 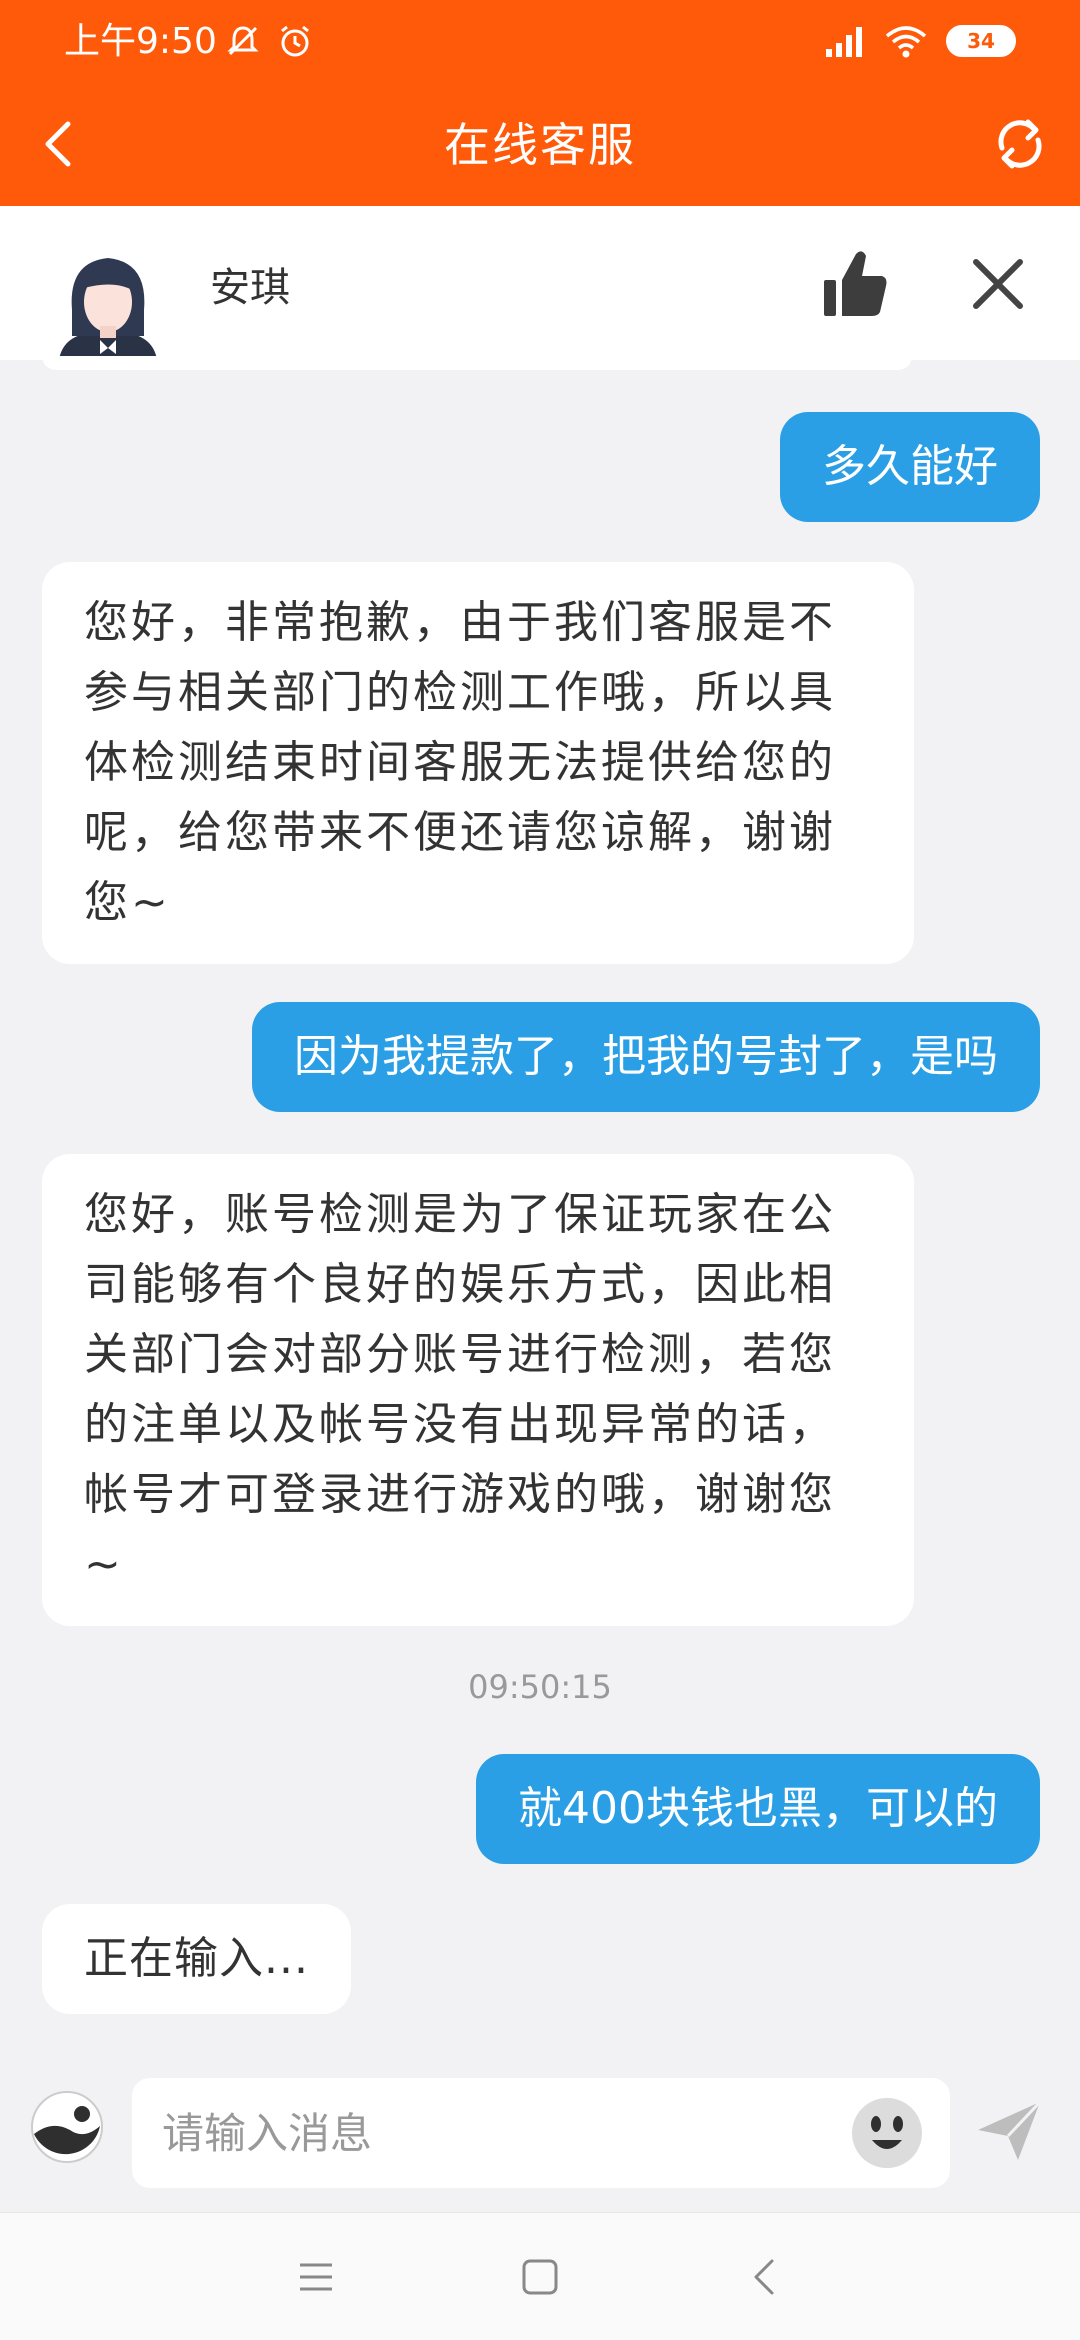 I want to click on message-input-box, so click(x=541, y=2133).